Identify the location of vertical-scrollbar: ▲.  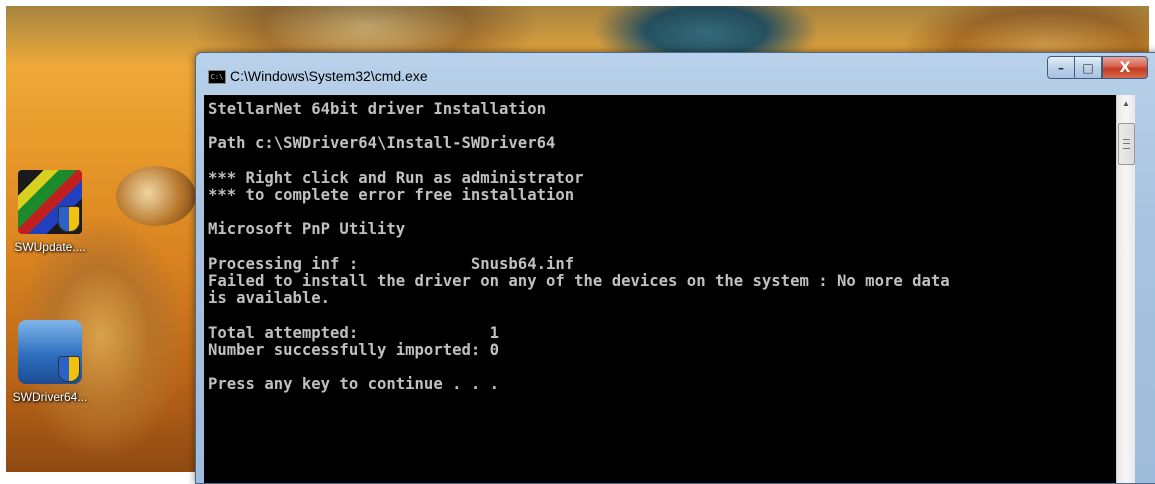
(1125, 289).